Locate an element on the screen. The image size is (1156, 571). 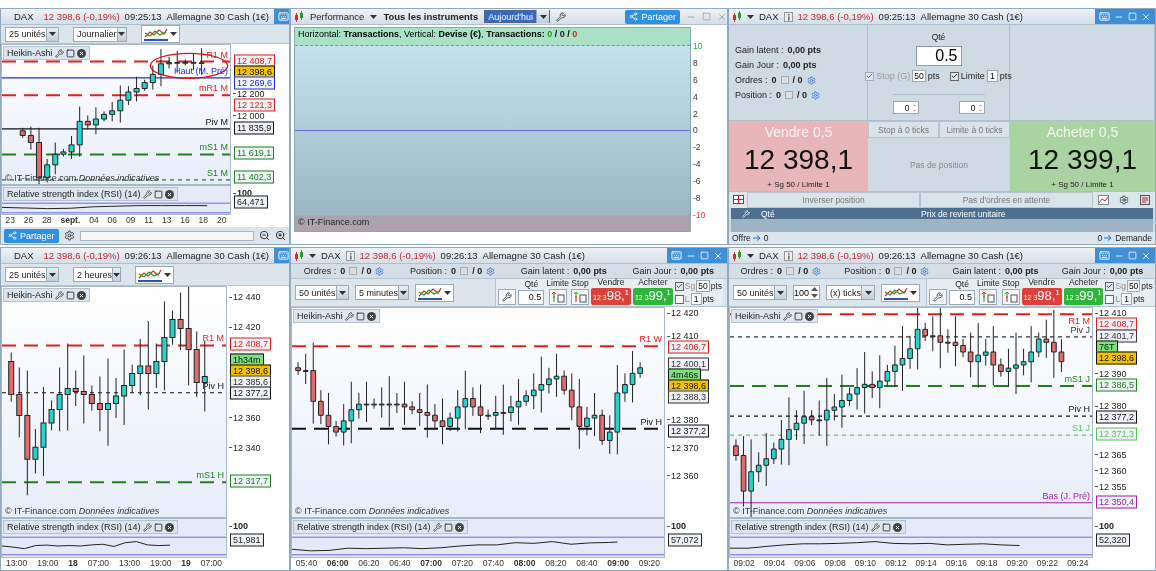
ask-label: Demande is located at coordinates (1133, 238).